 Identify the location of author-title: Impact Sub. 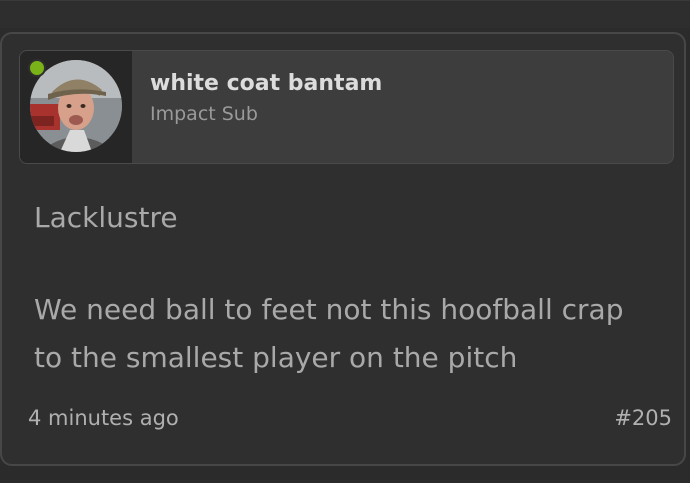
(204, 114).